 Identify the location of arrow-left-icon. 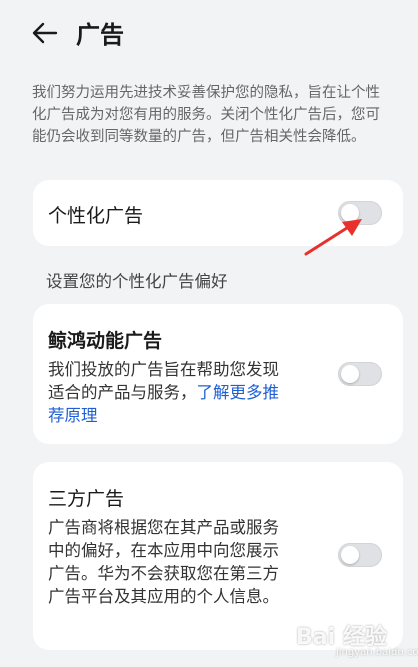
(45, 33).